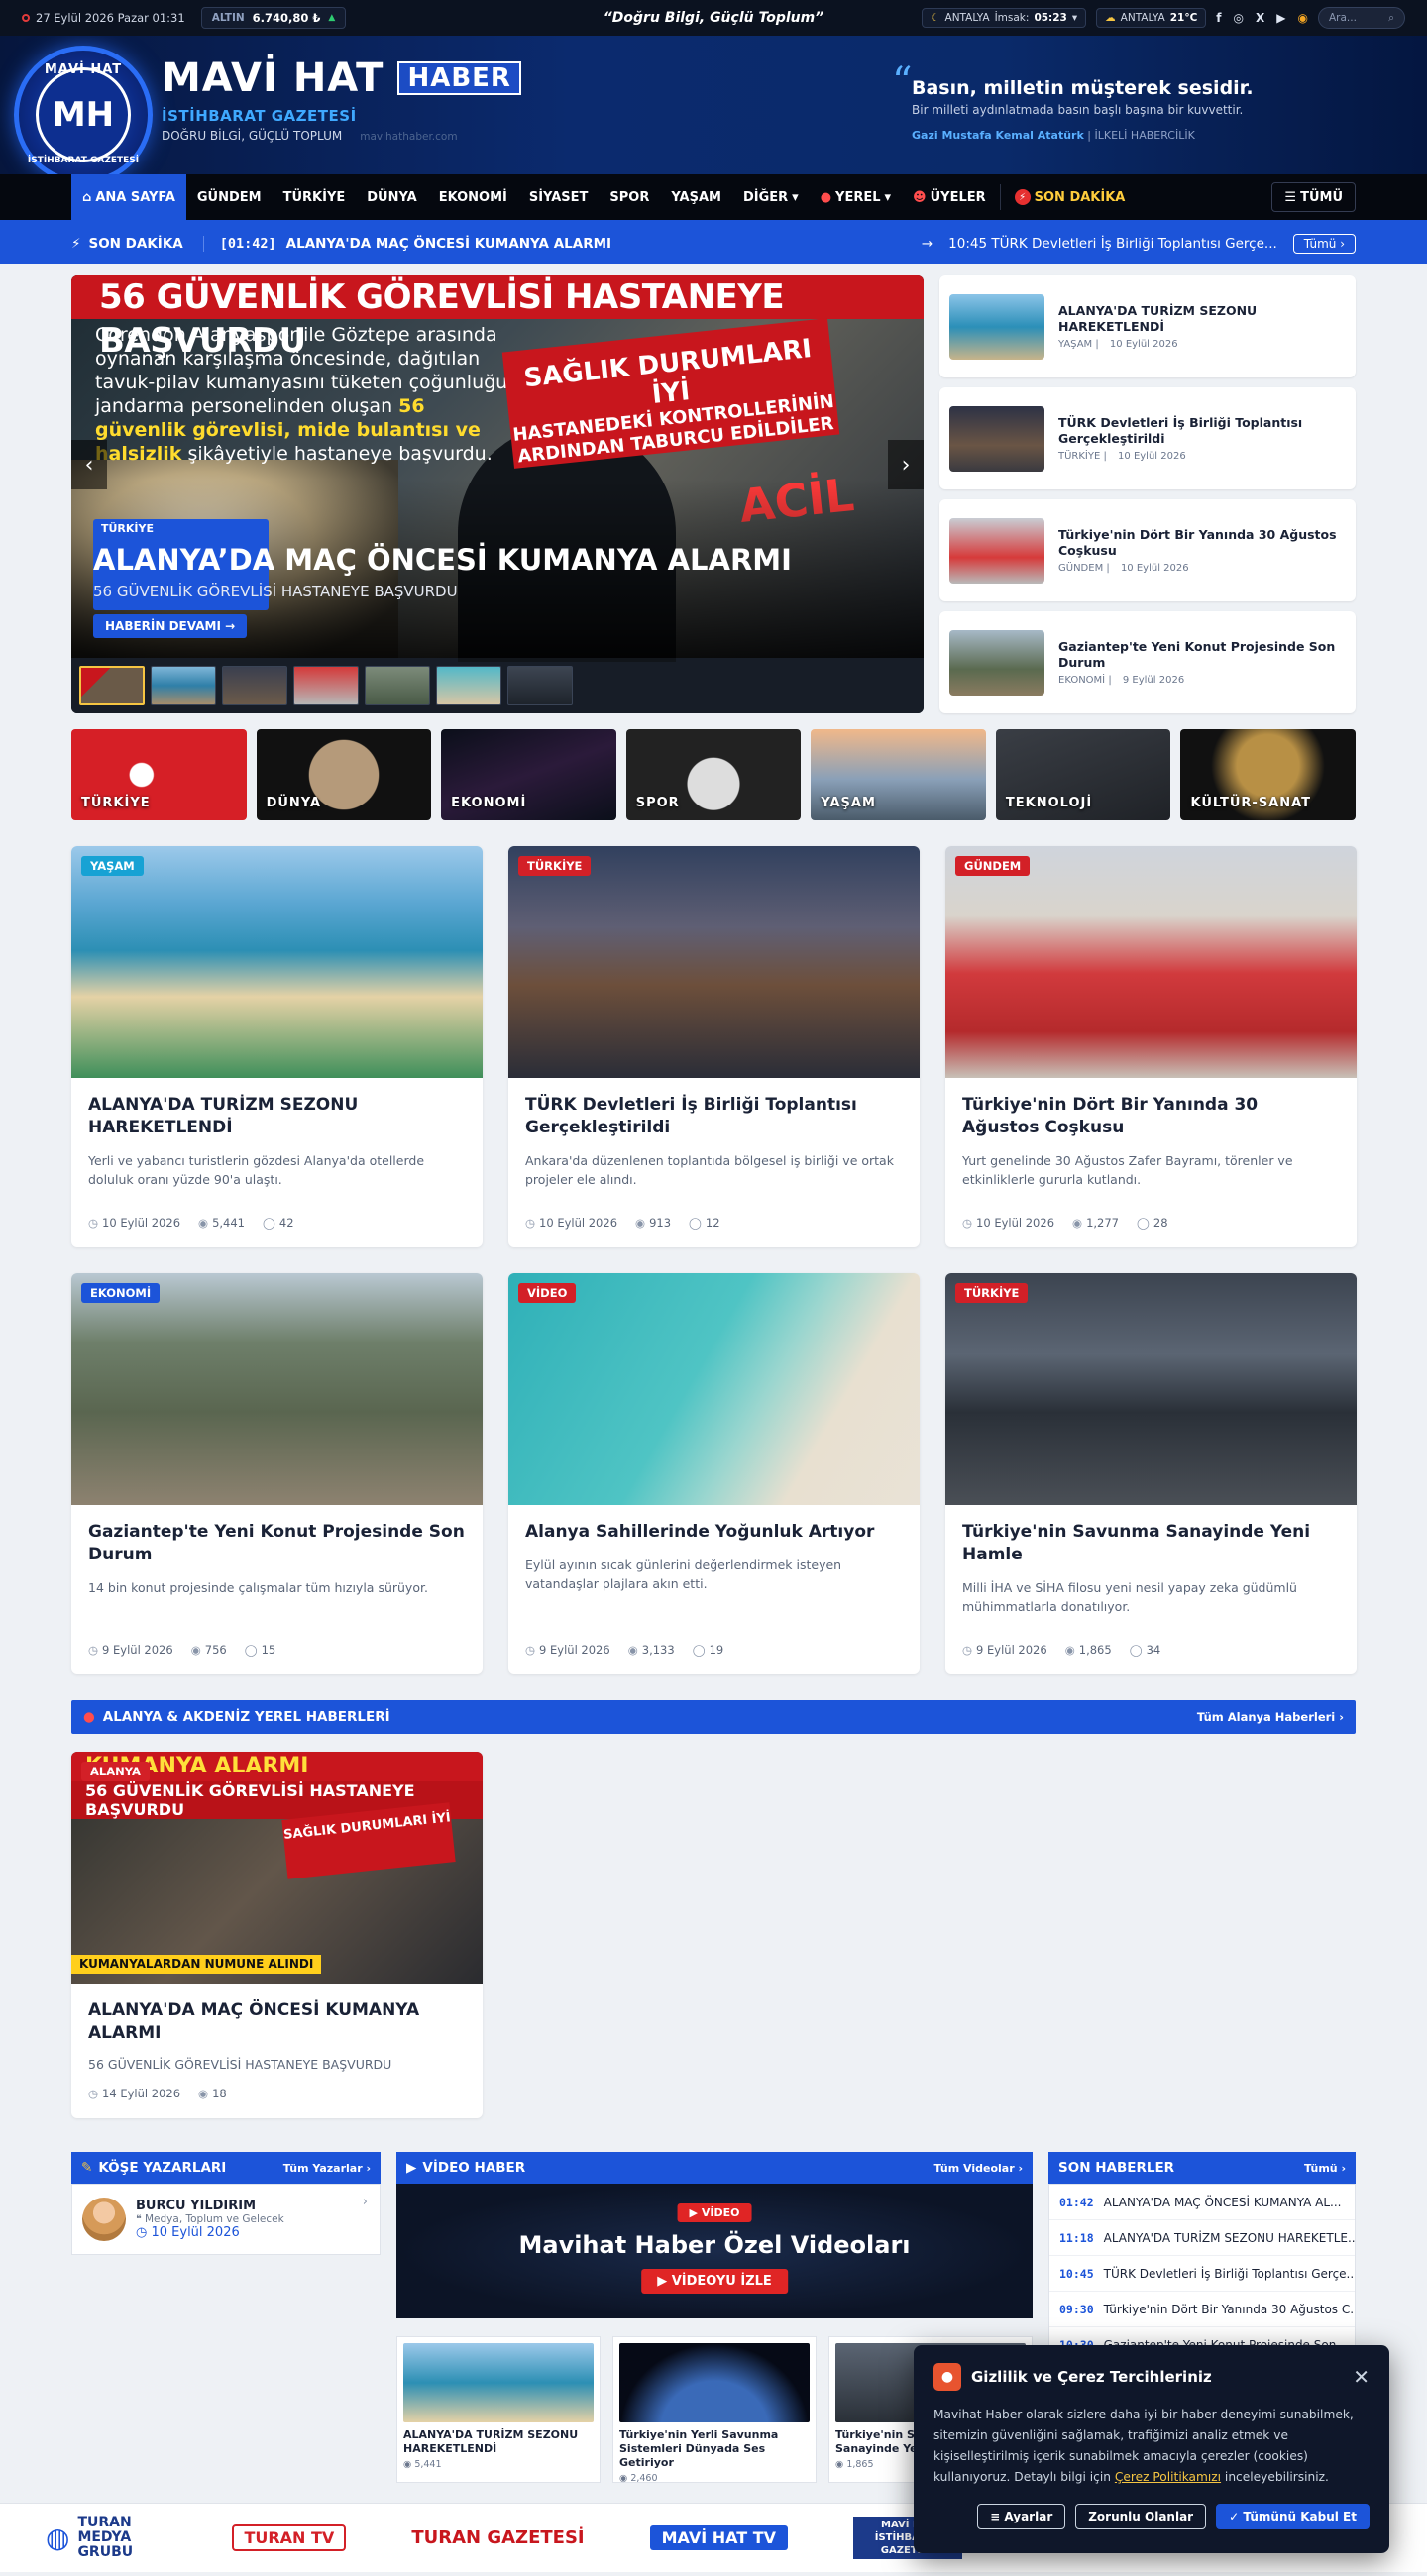 The image size is (1427, 2576). Describe the element at coordinates (83, 110) in the screenshot. I see `site-logo: MAVİ HAT MH İSTİHBARAT GAZETESİ` at that location.